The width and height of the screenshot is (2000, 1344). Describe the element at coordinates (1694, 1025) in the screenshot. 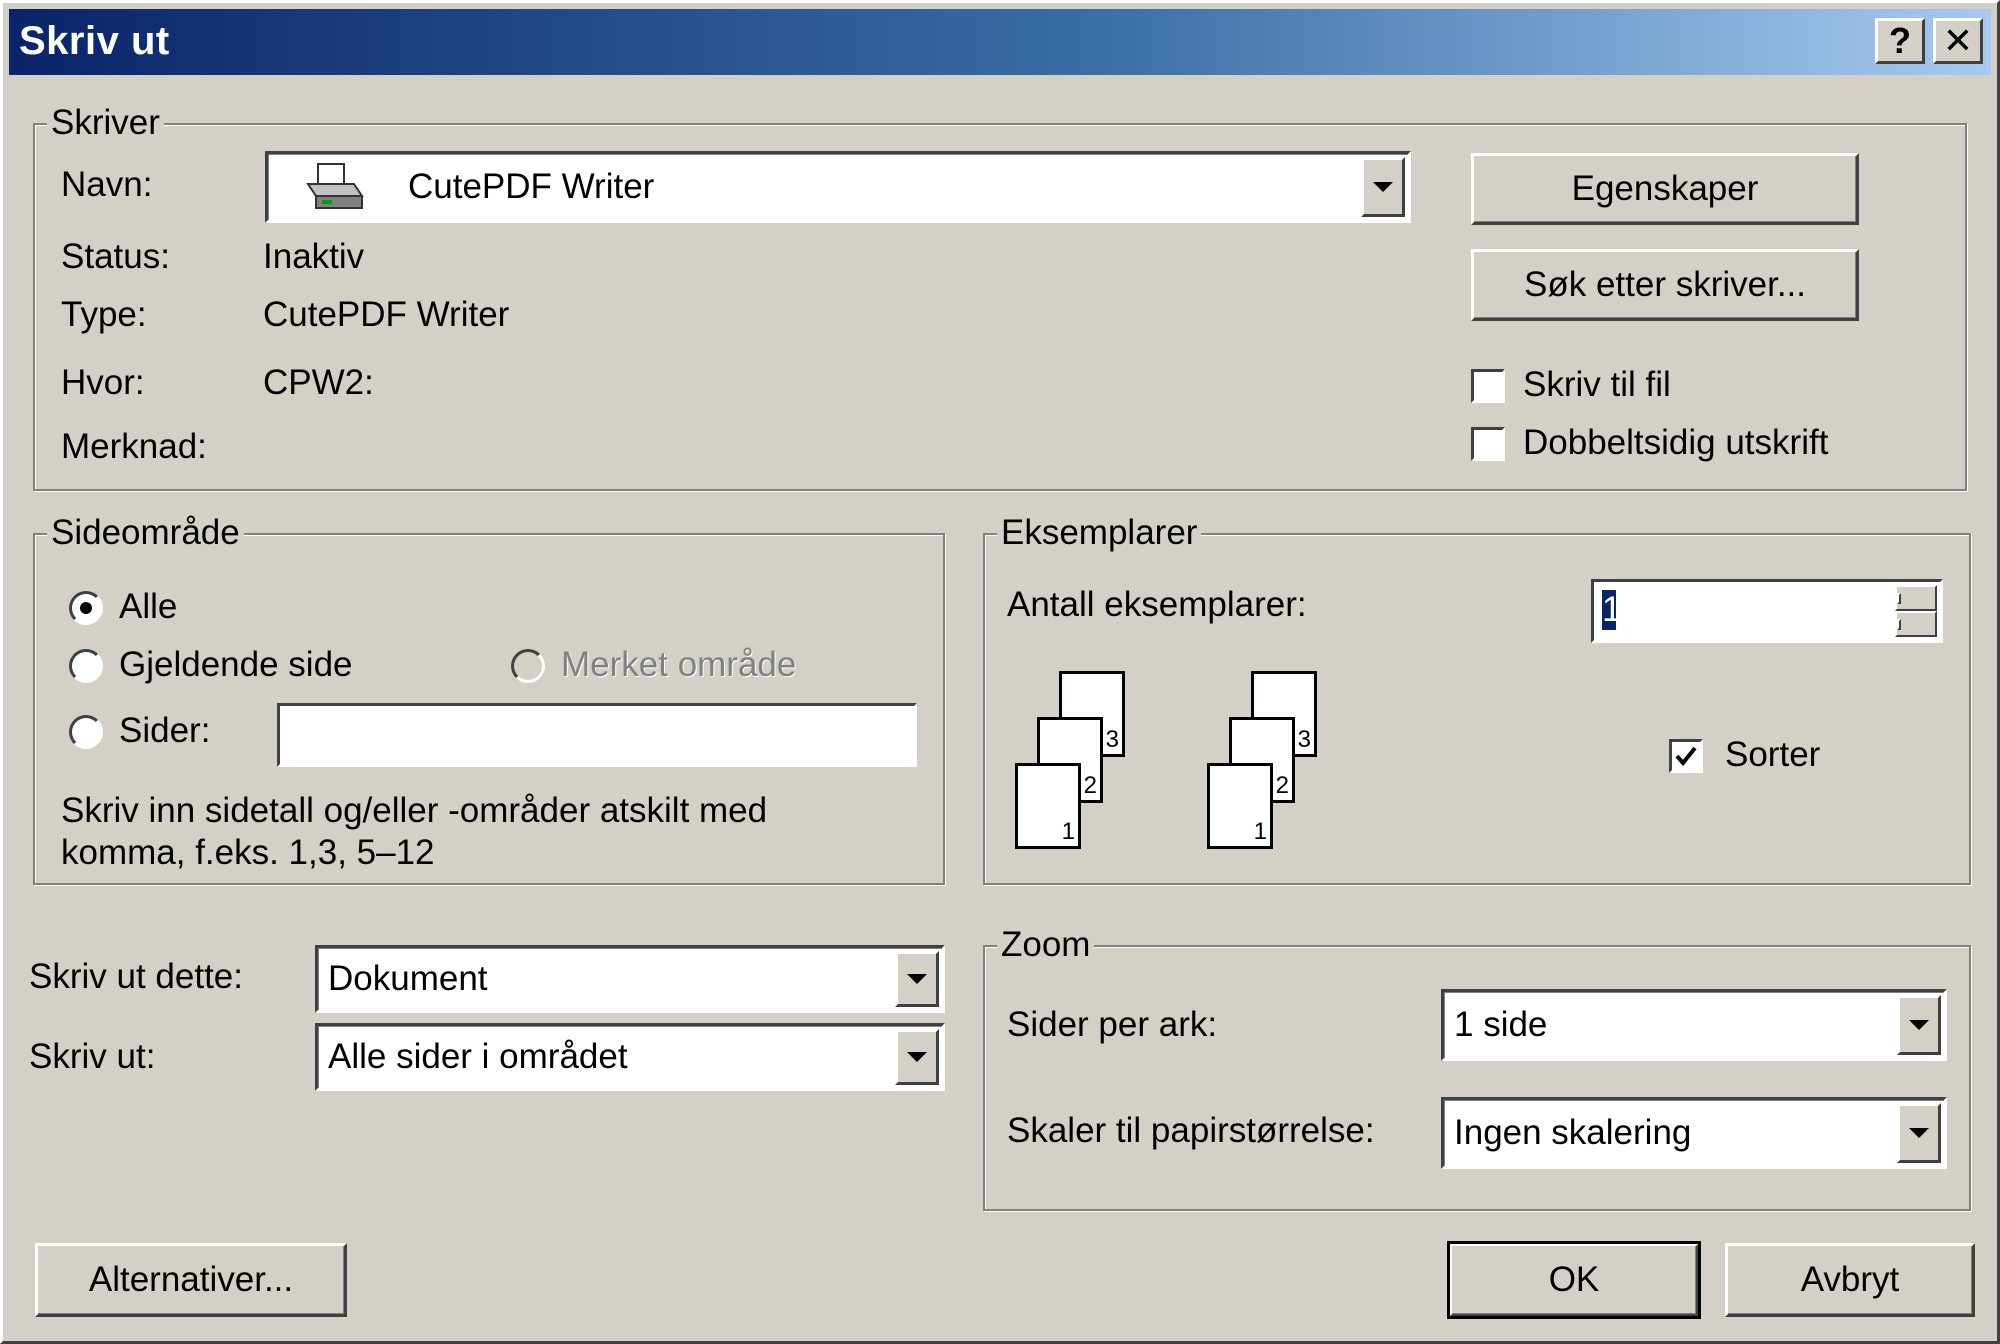

I see `pages-per-sheet-select: 1 side` at that location.